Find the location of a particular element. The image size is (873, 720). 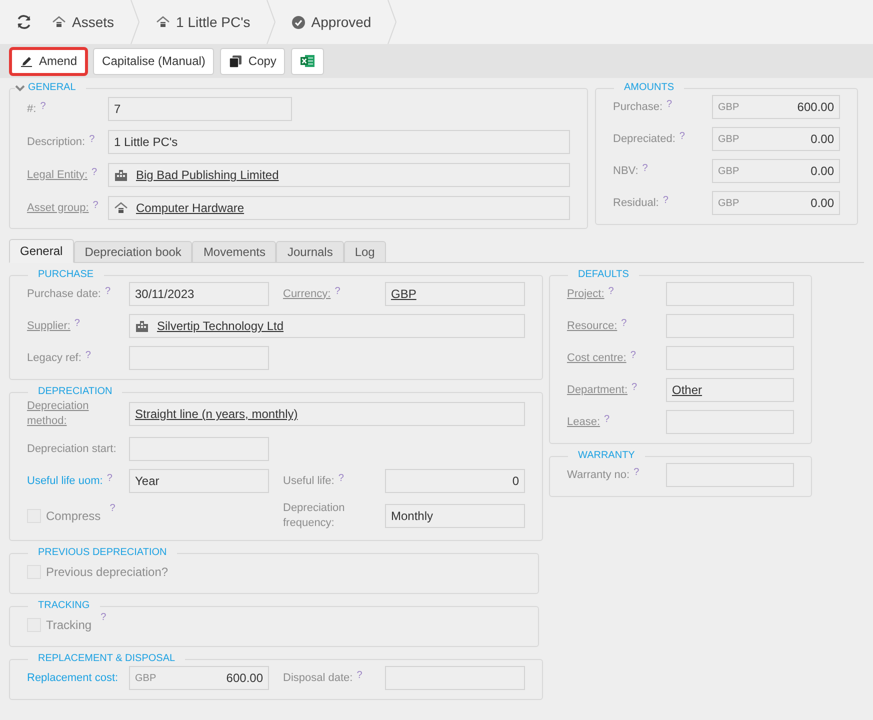

field-label: NBV: is located at coordinates (625, 171).